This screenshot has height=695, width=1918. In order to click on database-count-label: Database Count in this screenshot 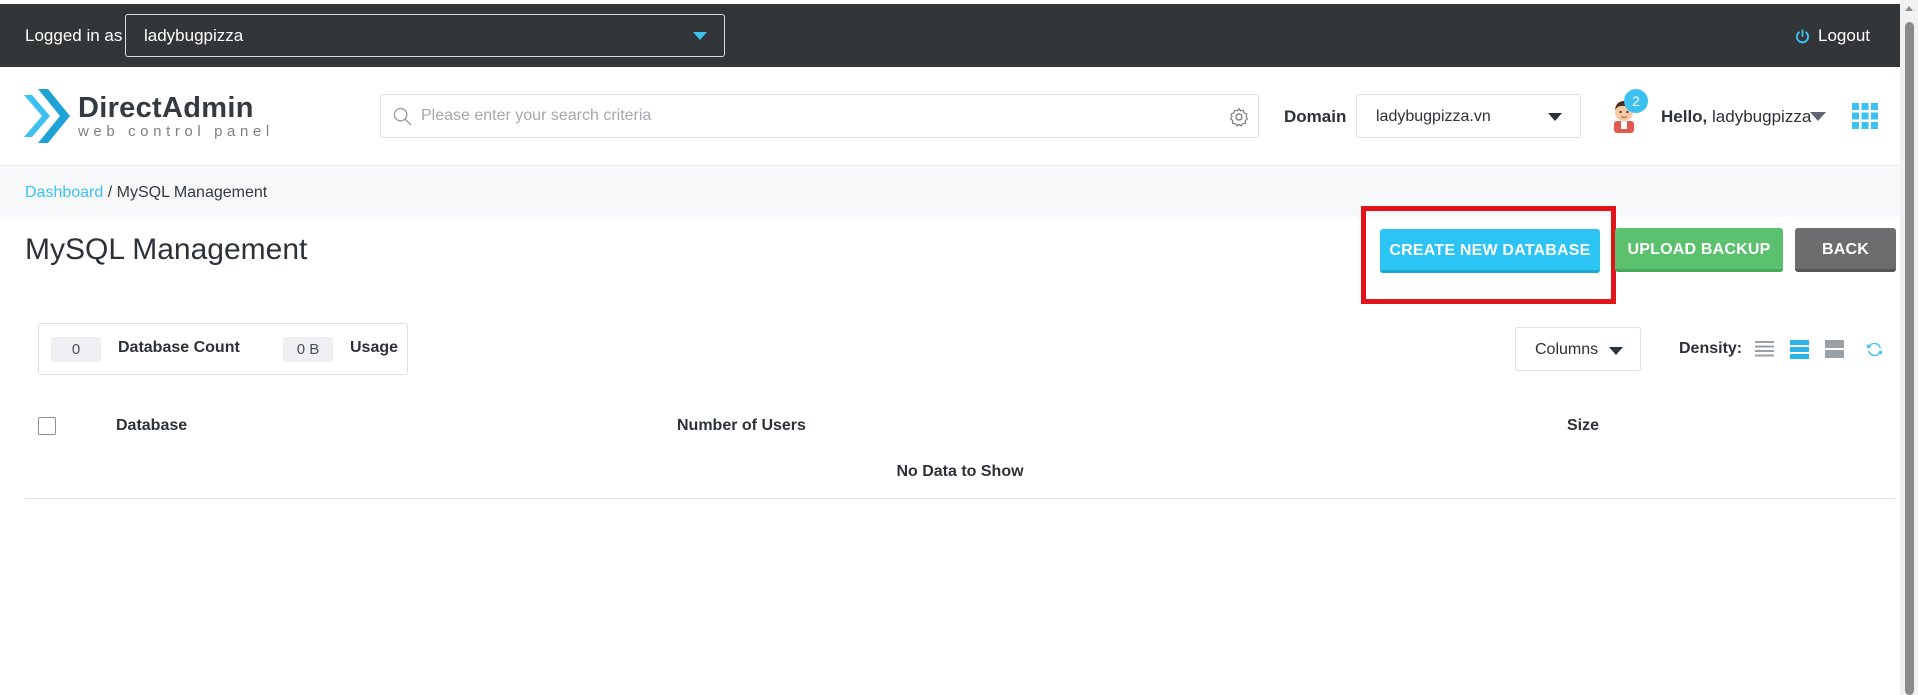, I will do `click(179, 347)`.